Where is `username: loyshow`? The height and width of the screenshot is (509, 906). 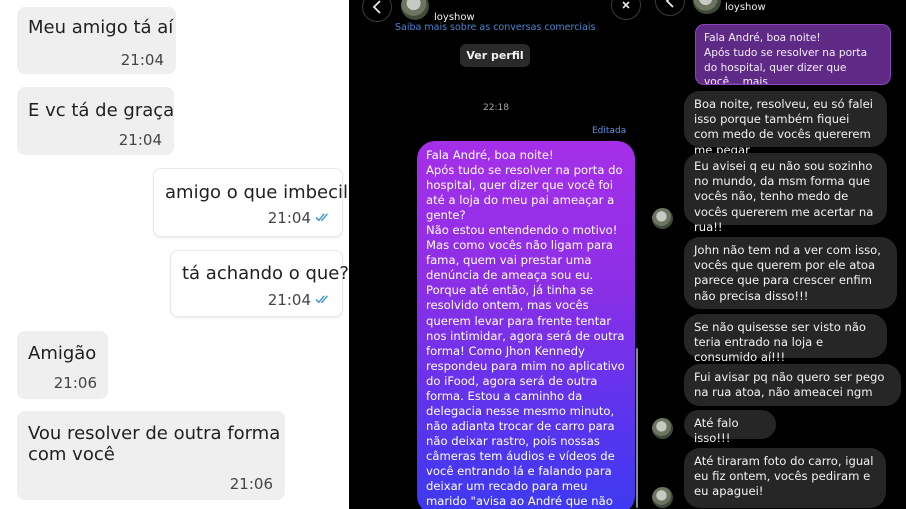
username: loyshow is located at coordinates (745, 7).